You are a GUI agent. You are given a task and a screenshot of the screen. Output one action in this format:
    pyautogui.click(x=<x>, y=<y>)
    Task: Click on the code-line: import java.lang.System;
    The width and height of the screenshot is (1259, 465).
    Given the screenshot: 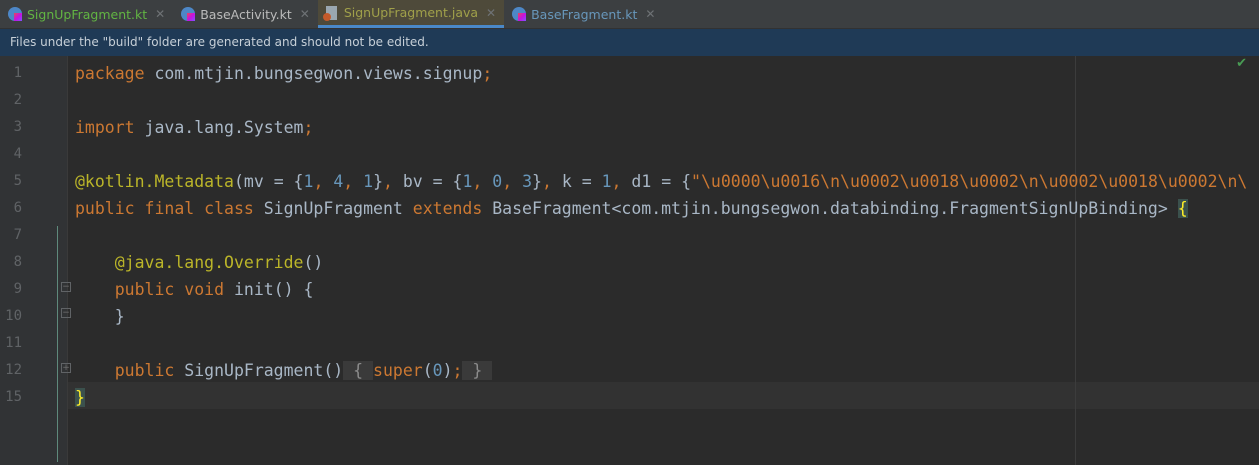 What is the action you would take?
    pyautogui.click(x=194, y=127)
    